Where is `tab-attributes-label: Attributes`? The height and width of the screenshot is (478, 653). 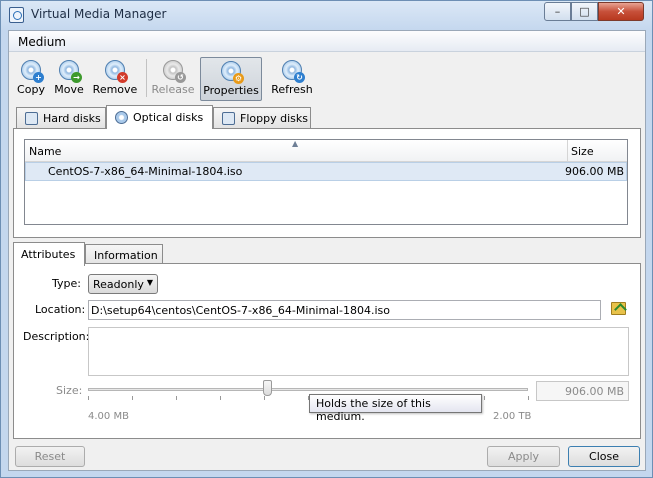
tab-attributes-label: Attributes is located at coordinates (48, 254).